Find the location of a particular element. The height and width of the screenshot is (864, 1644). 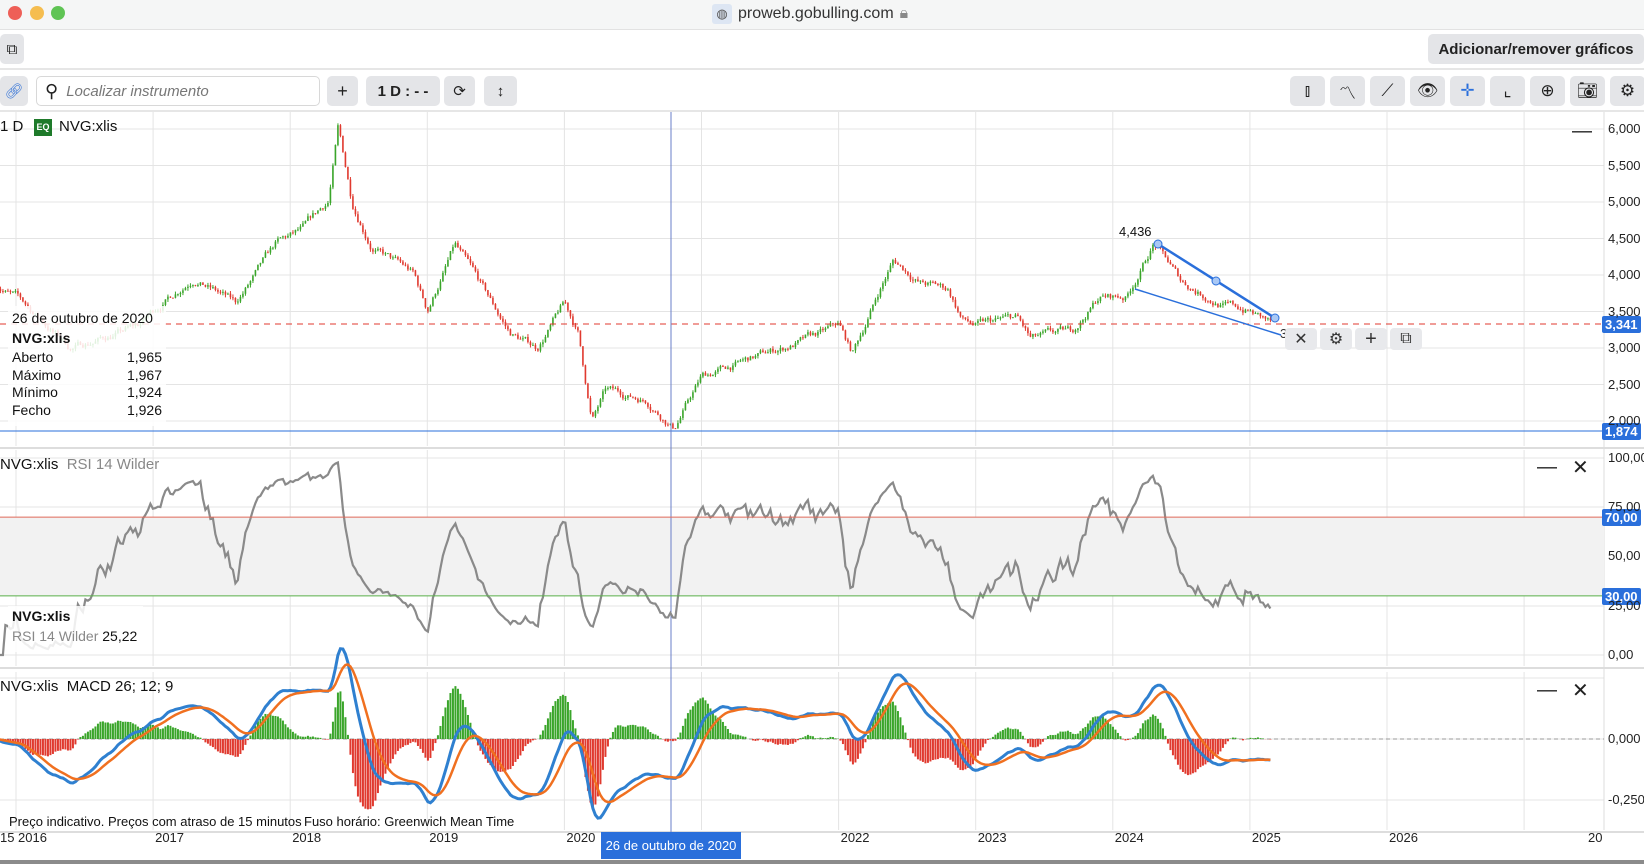

curve-icon: ⌞ is located at coordinates (1507, 91).